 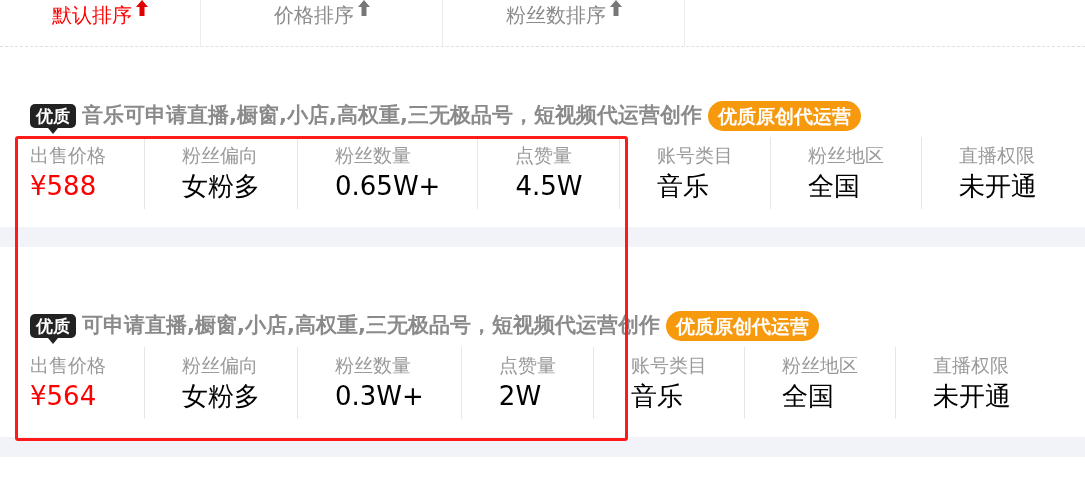 I want to click on sort-tab: 粉丝数排序, so click(x=564, y=23).